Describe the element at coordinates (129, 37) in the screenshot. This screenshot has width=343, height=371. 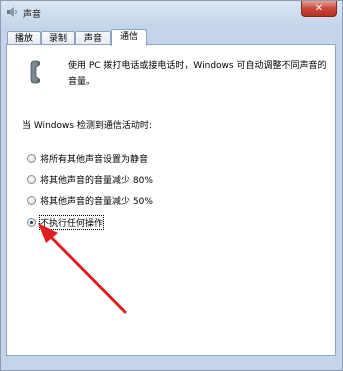
I see `tab-communications: 通信` at that location.